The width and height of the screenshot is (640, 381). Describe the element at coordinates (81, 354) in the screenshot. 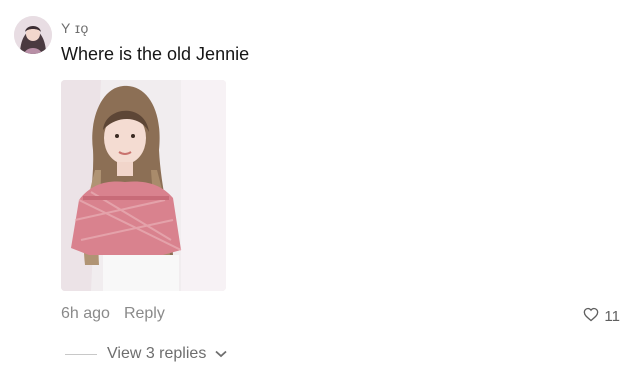

I see `replies-divider` at that location.